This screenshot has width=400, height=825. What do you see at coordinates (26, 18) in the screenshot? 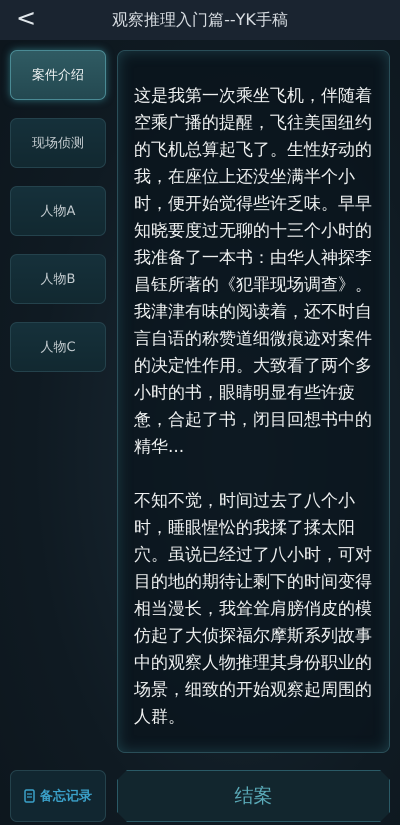
I see `back-button: <` at bounding box center [26, 18].